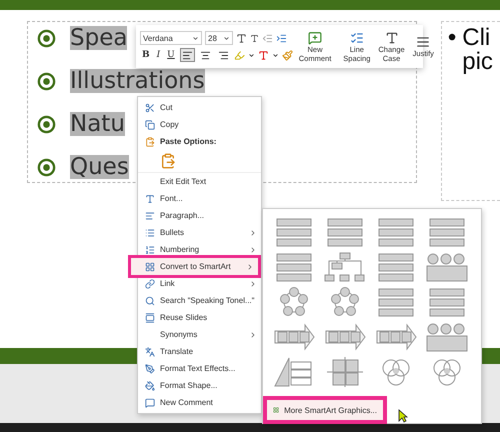 Image resolution: width=500 pixels, height=432 pixels. I want to click on menu-item: New Comment, so click(199, 402).